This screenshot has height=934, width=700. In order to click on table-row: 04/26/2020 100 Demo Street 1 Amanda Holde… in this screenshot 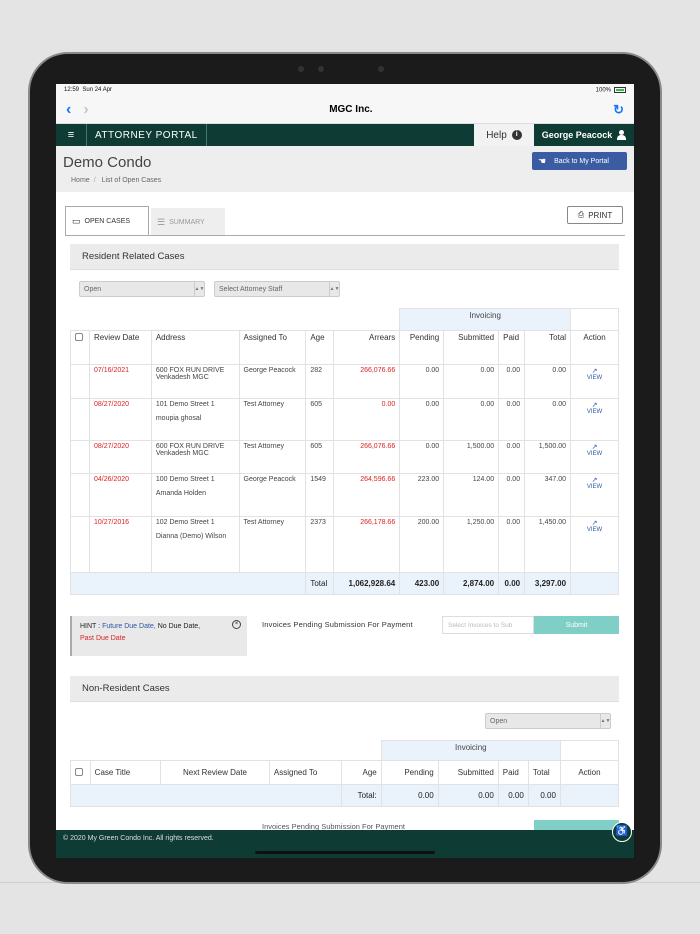, I will do `click(344, 495)`.